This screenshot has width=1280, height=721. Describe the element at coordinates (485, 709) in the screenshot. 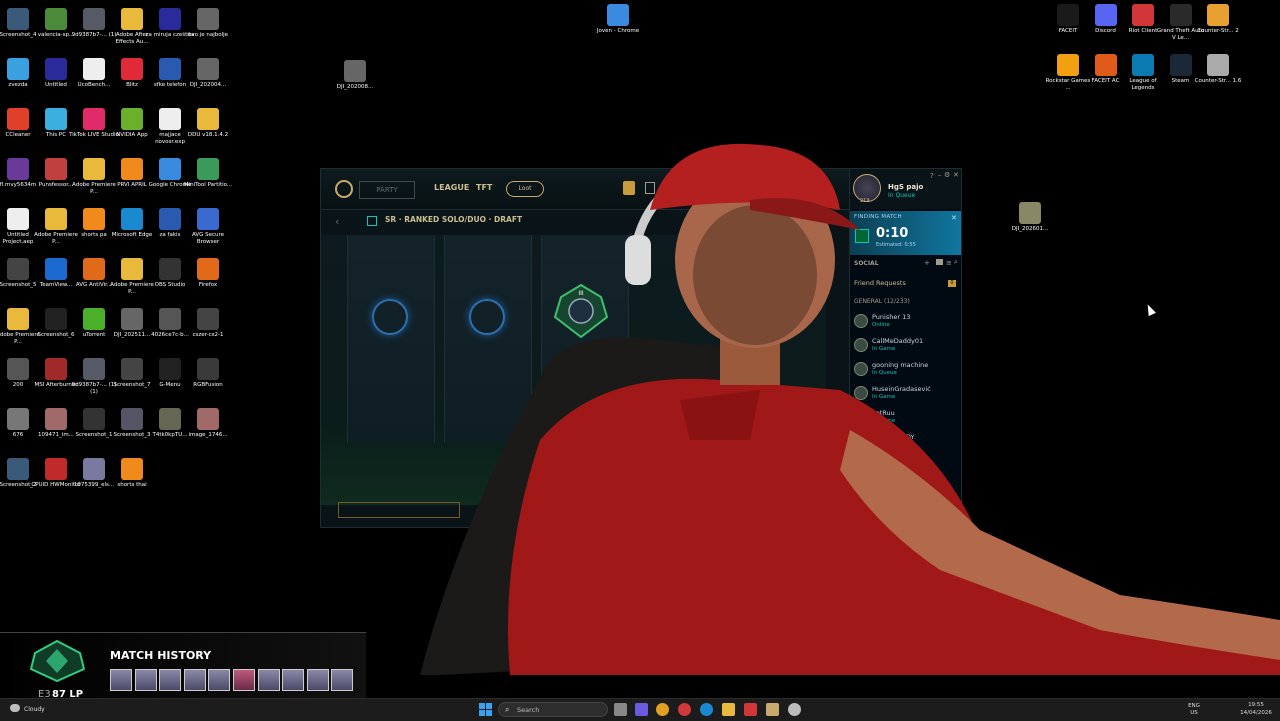

I see `start-button` at that location.